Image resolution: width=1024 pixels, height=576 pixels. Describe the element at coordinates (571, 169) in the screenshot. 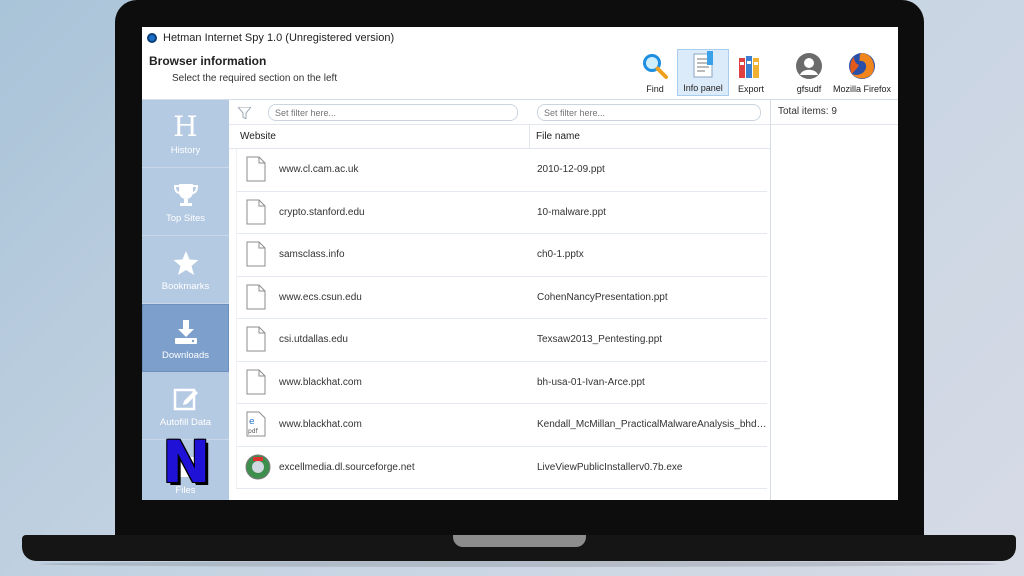

I see `row-file-name: 2010-12-09.ppt` at that location.